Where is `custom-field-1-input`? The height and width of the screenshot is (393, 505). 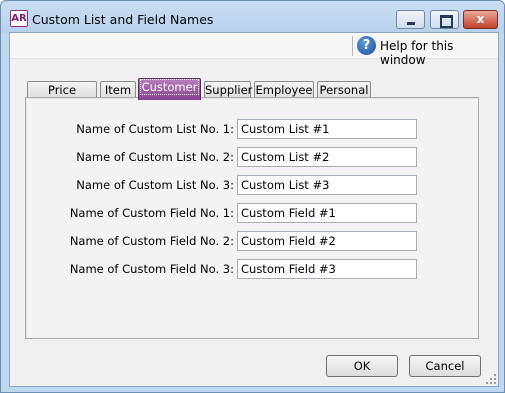
custom-field-1-input is located at coordinates (327, 213).